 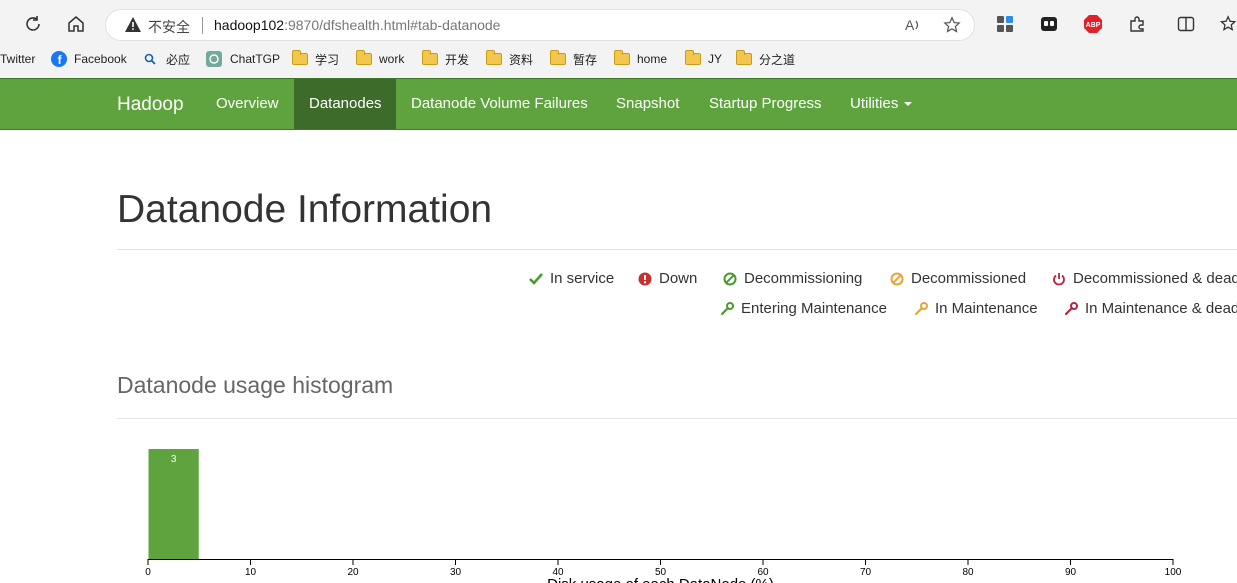 I want to click on x-tick-label: 80, so click(x=968, y=572).